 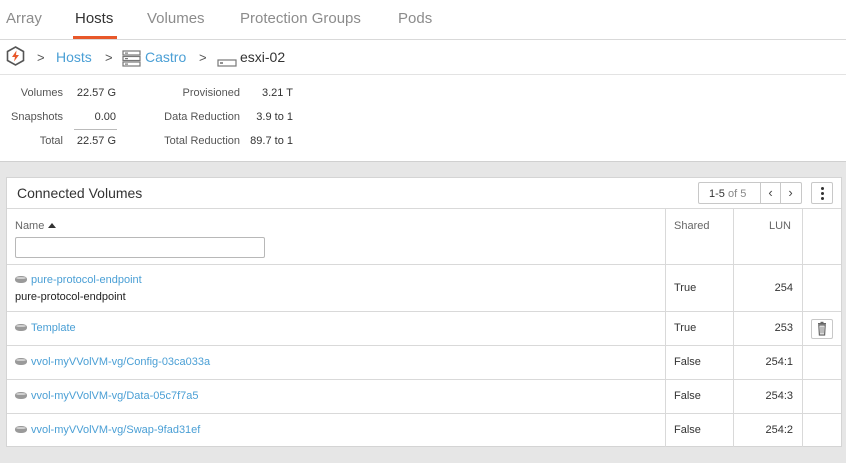 What do you see at coordinates (96, 141) in the screenshot?
I see `total-value: 22.57 G` at bounding box center [96, 141].